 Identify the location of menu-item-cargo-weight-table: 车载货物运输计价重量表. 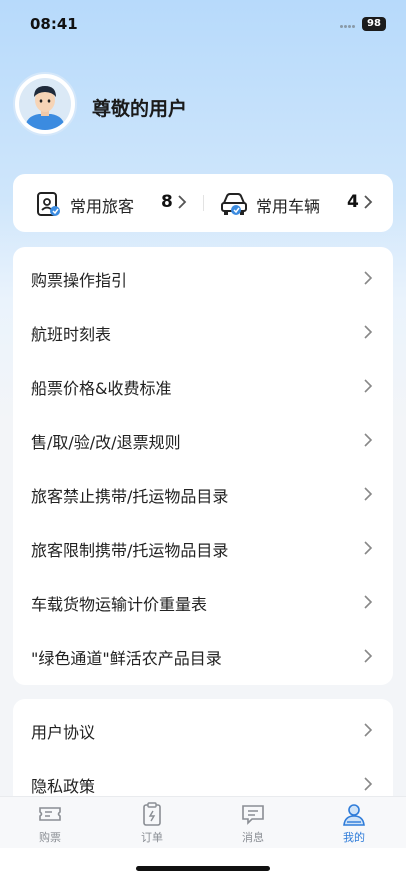
(203, 601).